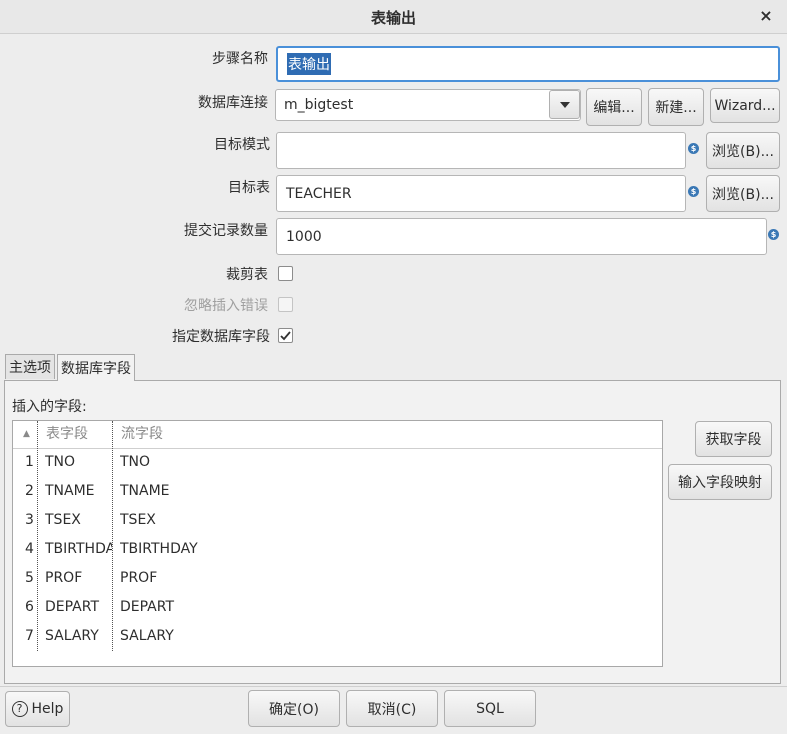 Image resolution: width=787 pixels, height=734 pixels. I want to click on ignore-errors-checkbox, so click(285, 304).